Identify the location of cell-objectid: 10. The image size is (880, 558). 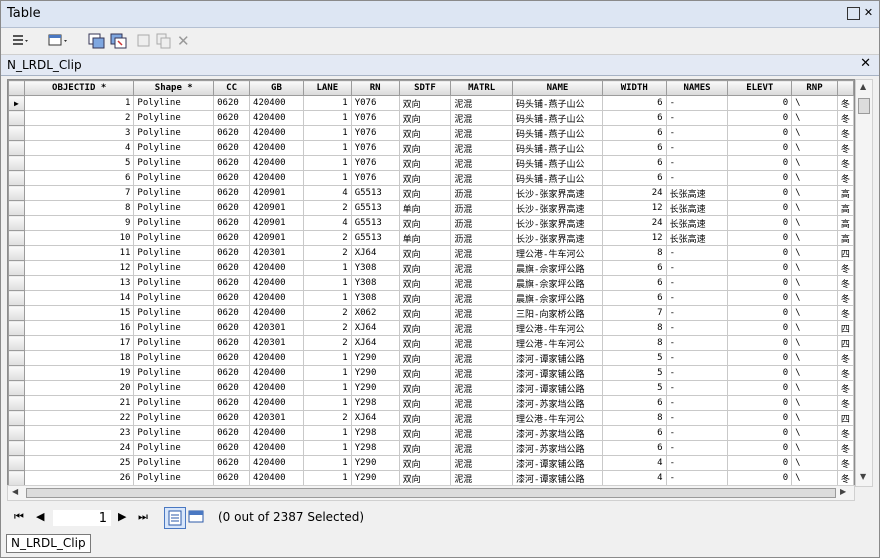
(79, 238).